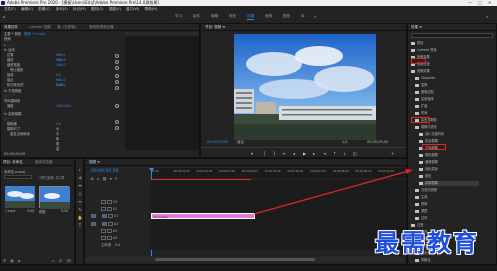 Image resolution: width=497 pixels, height=271 pixels. Describe the element at coordinates (248, 268) in the screenshot. I see `status-bar` at that location.